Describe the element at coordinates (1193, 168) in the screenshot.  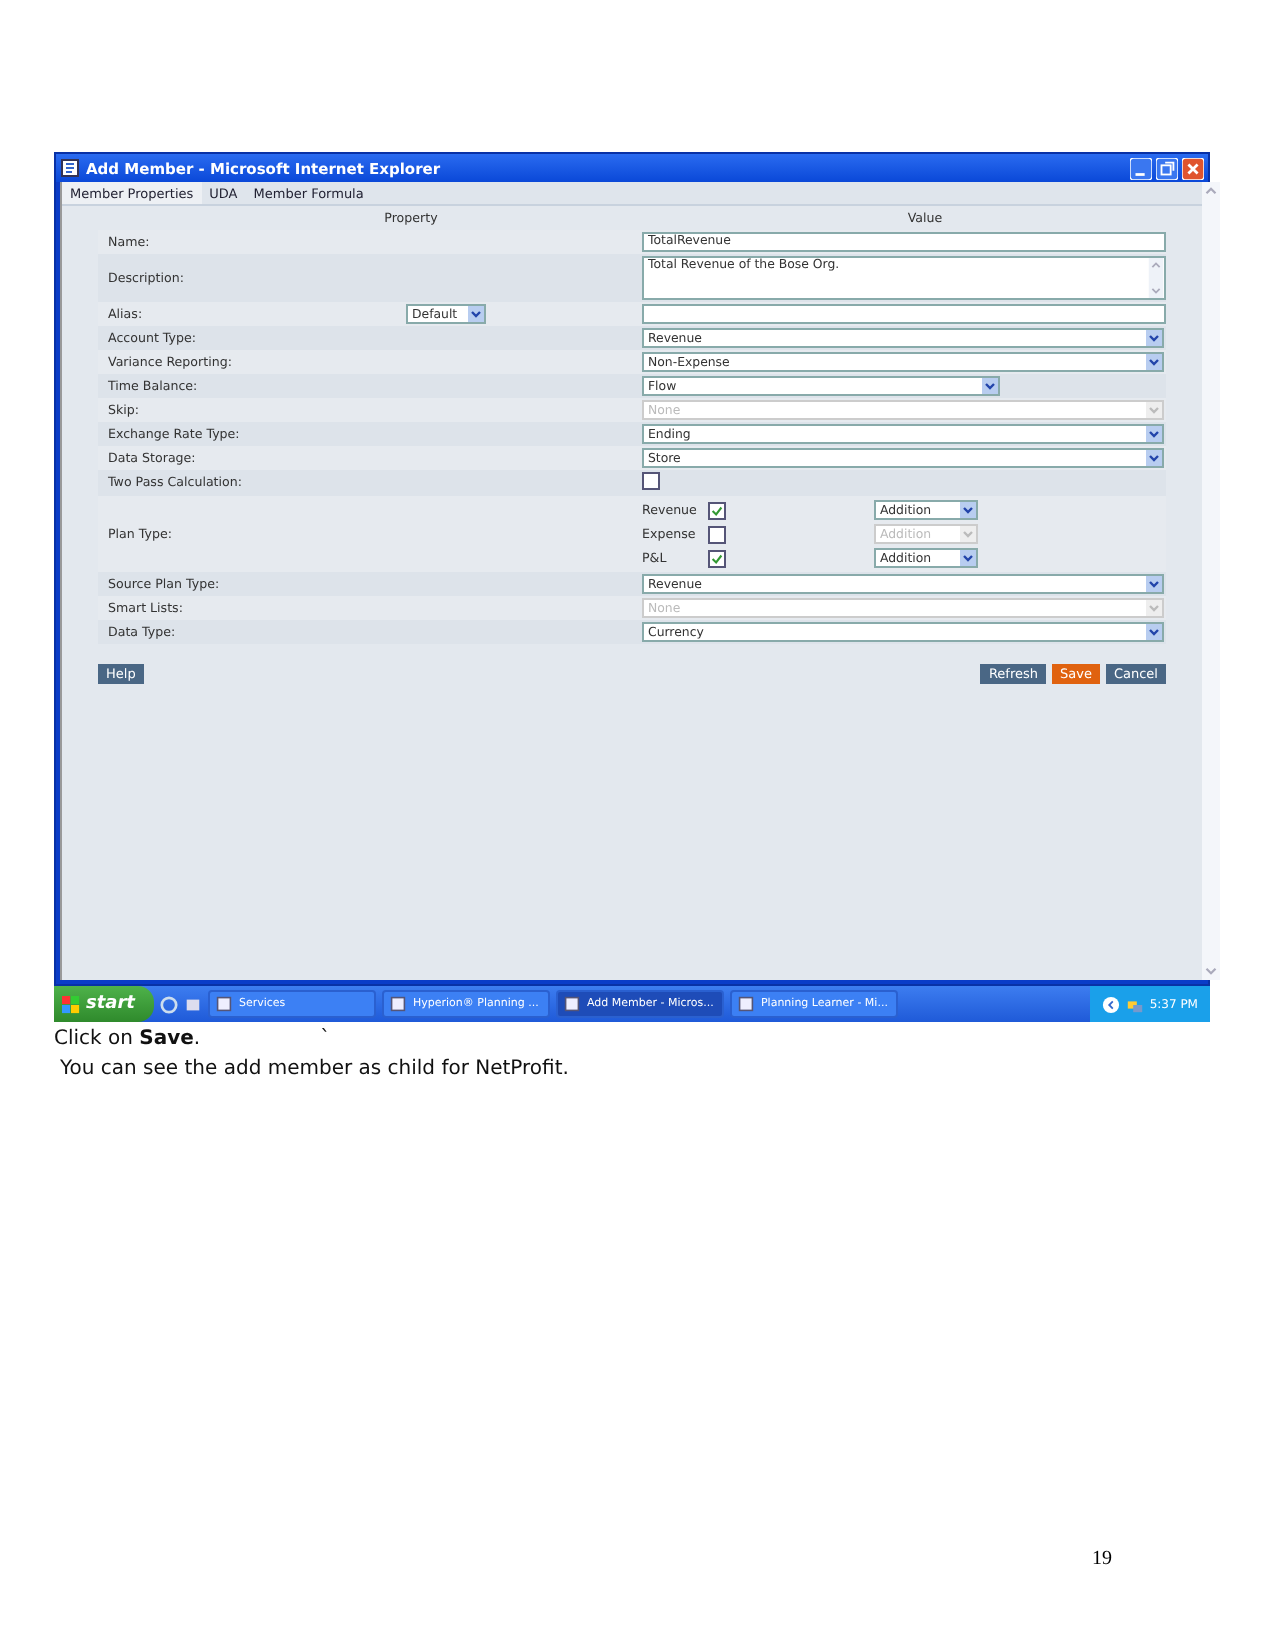
I see `close-icon` at that location.